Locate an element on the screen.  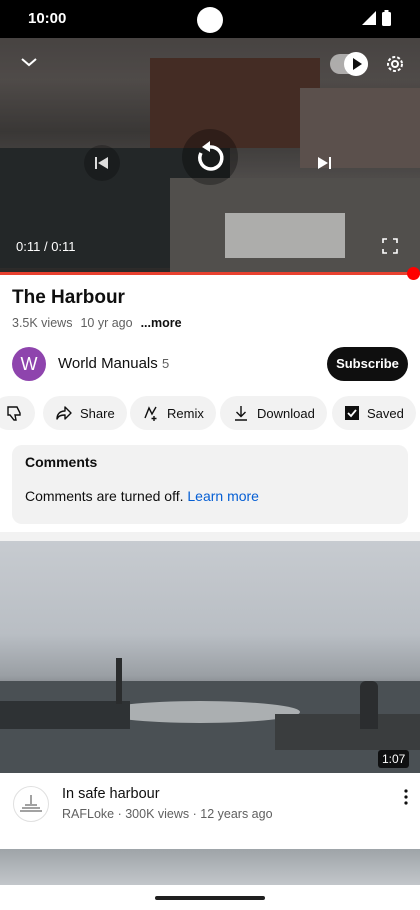
comments-title: Comments is located at coordinates (61, 462).